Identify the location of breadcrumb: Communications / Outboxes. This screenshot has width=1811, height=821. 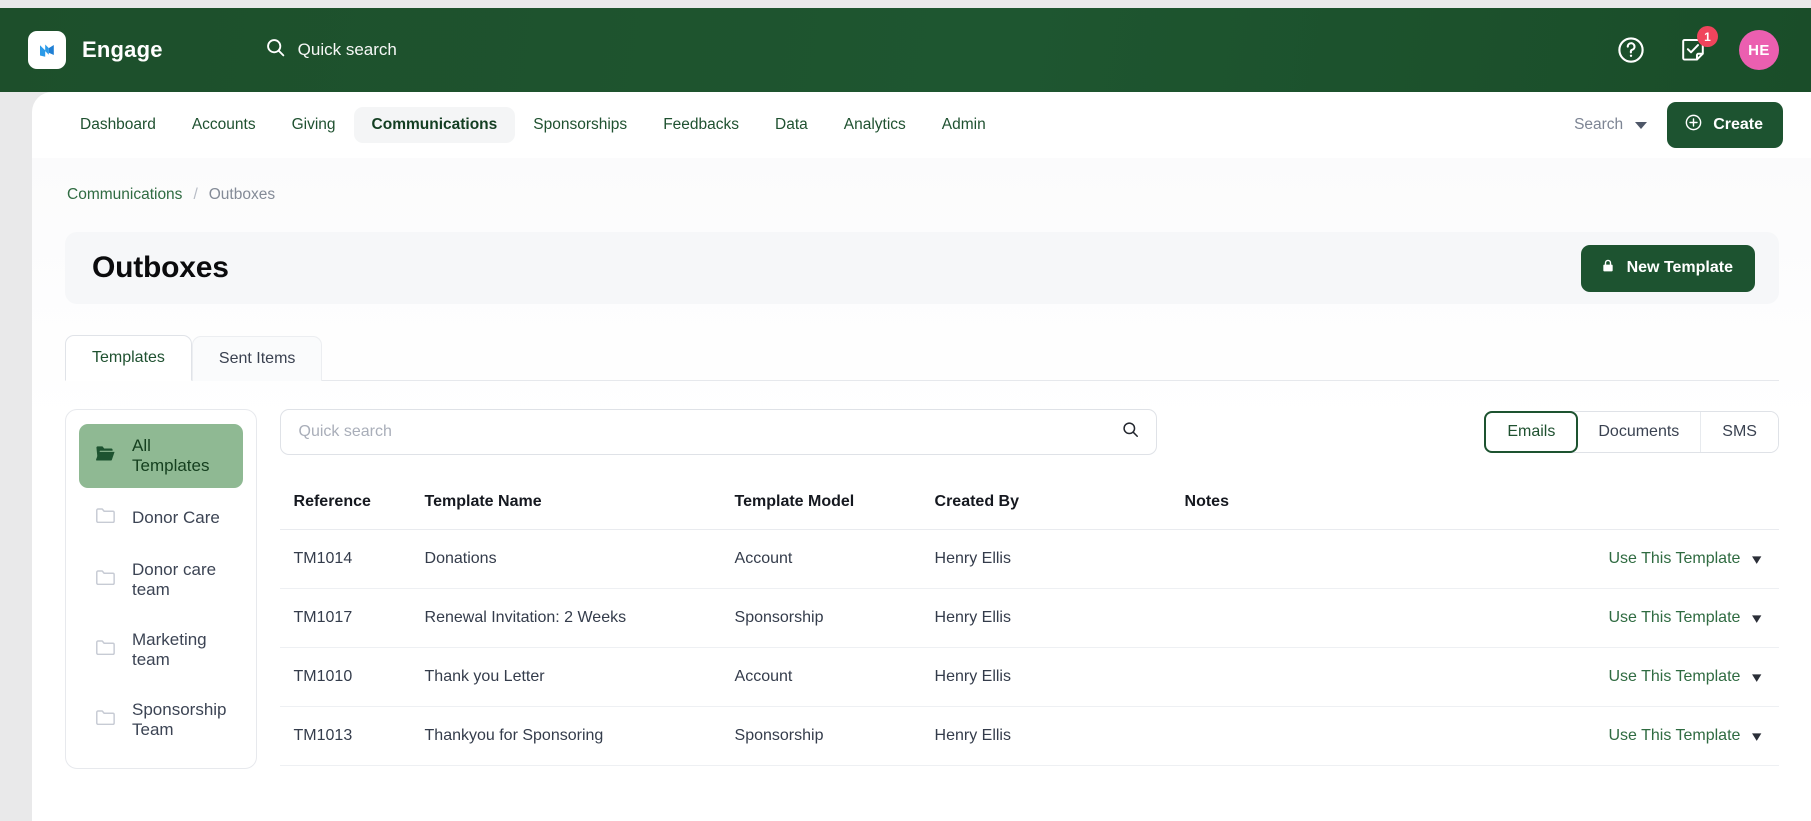
(921, 181).